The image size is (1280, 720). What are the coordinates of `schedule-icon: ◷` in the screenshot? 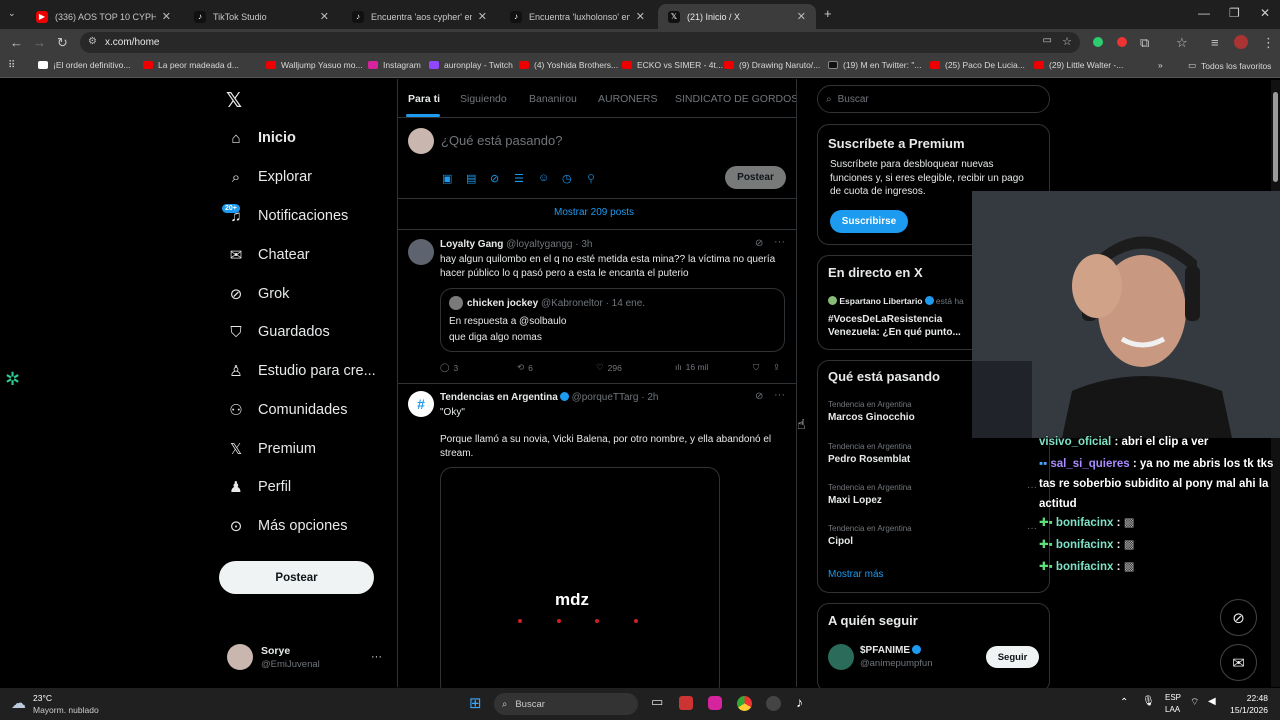 It's located at (567, 178).